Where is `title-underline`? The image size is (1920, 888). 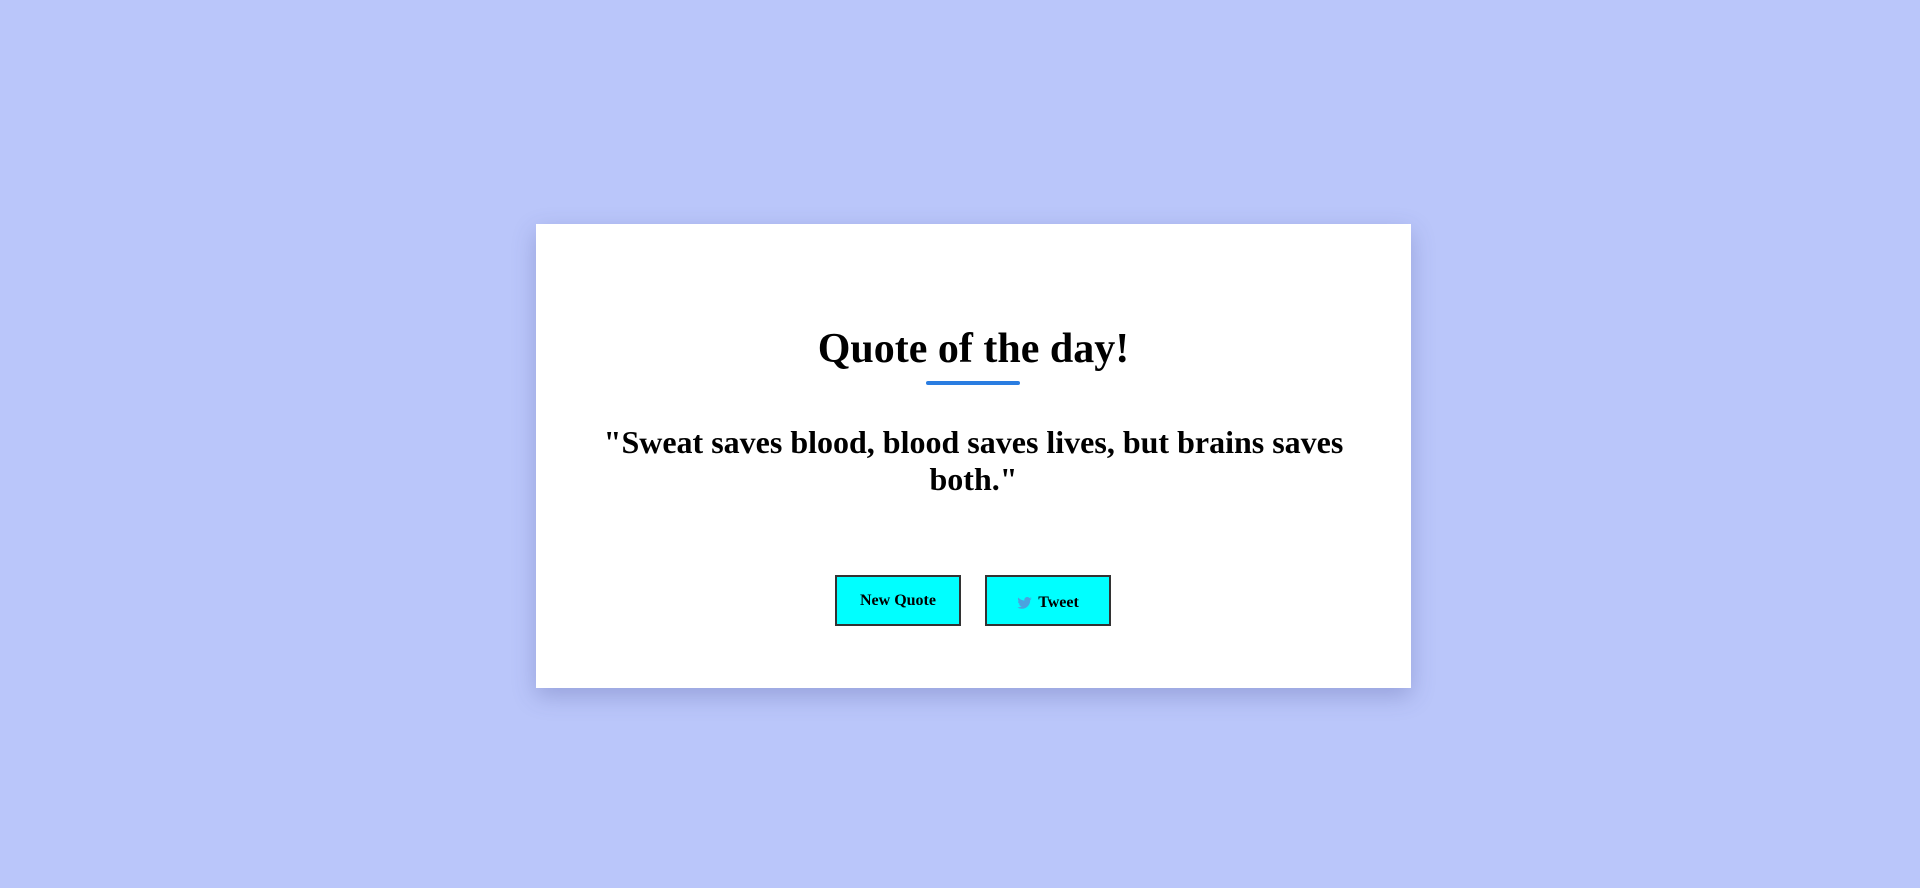 title-underline is located at coordinates (973, 383).